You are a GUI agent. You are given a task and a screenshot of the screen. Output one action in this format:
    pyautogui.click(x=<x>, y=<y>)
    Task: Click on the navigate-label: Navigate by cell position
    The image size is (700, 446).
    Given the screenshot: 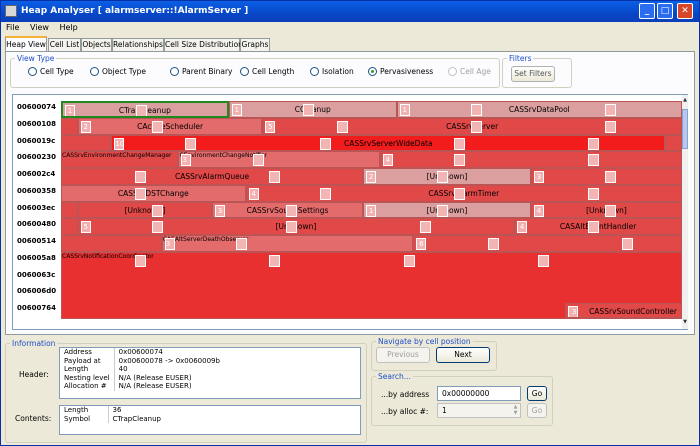 What is the action you would take?
    pyautogui.click(x=424, y=341)
    